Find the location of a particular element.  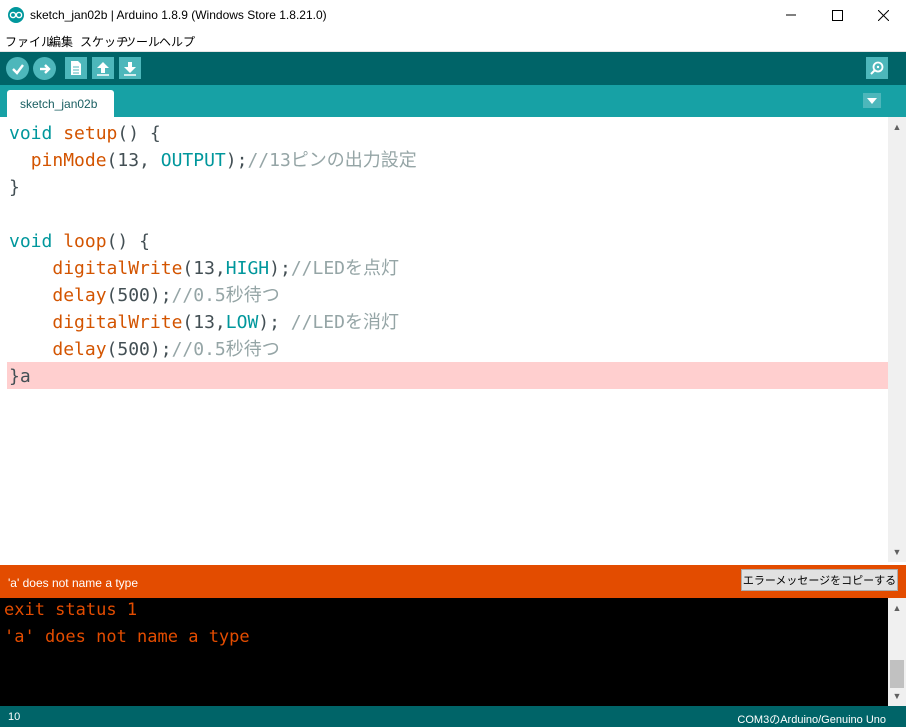

code-token: } is located at coordinates (14, 187).